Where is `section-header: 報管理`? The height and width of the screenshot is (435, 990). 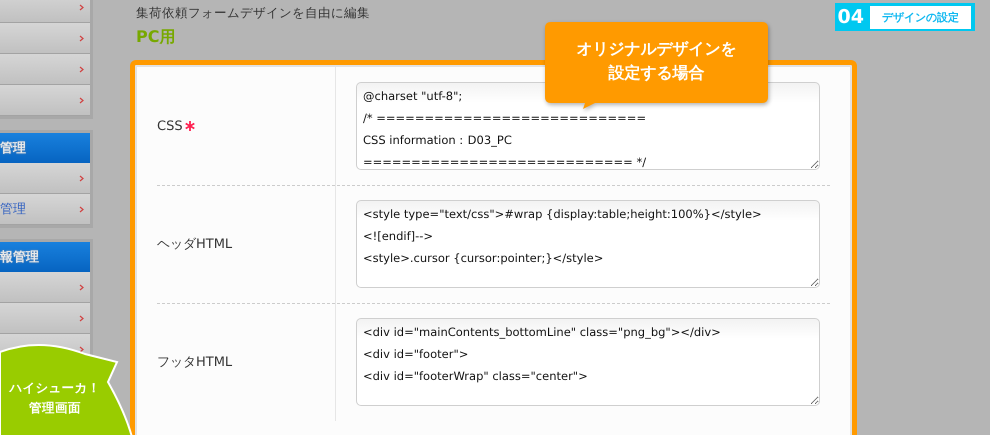
section-header: 報管理 is located at coordinates (45, 257).